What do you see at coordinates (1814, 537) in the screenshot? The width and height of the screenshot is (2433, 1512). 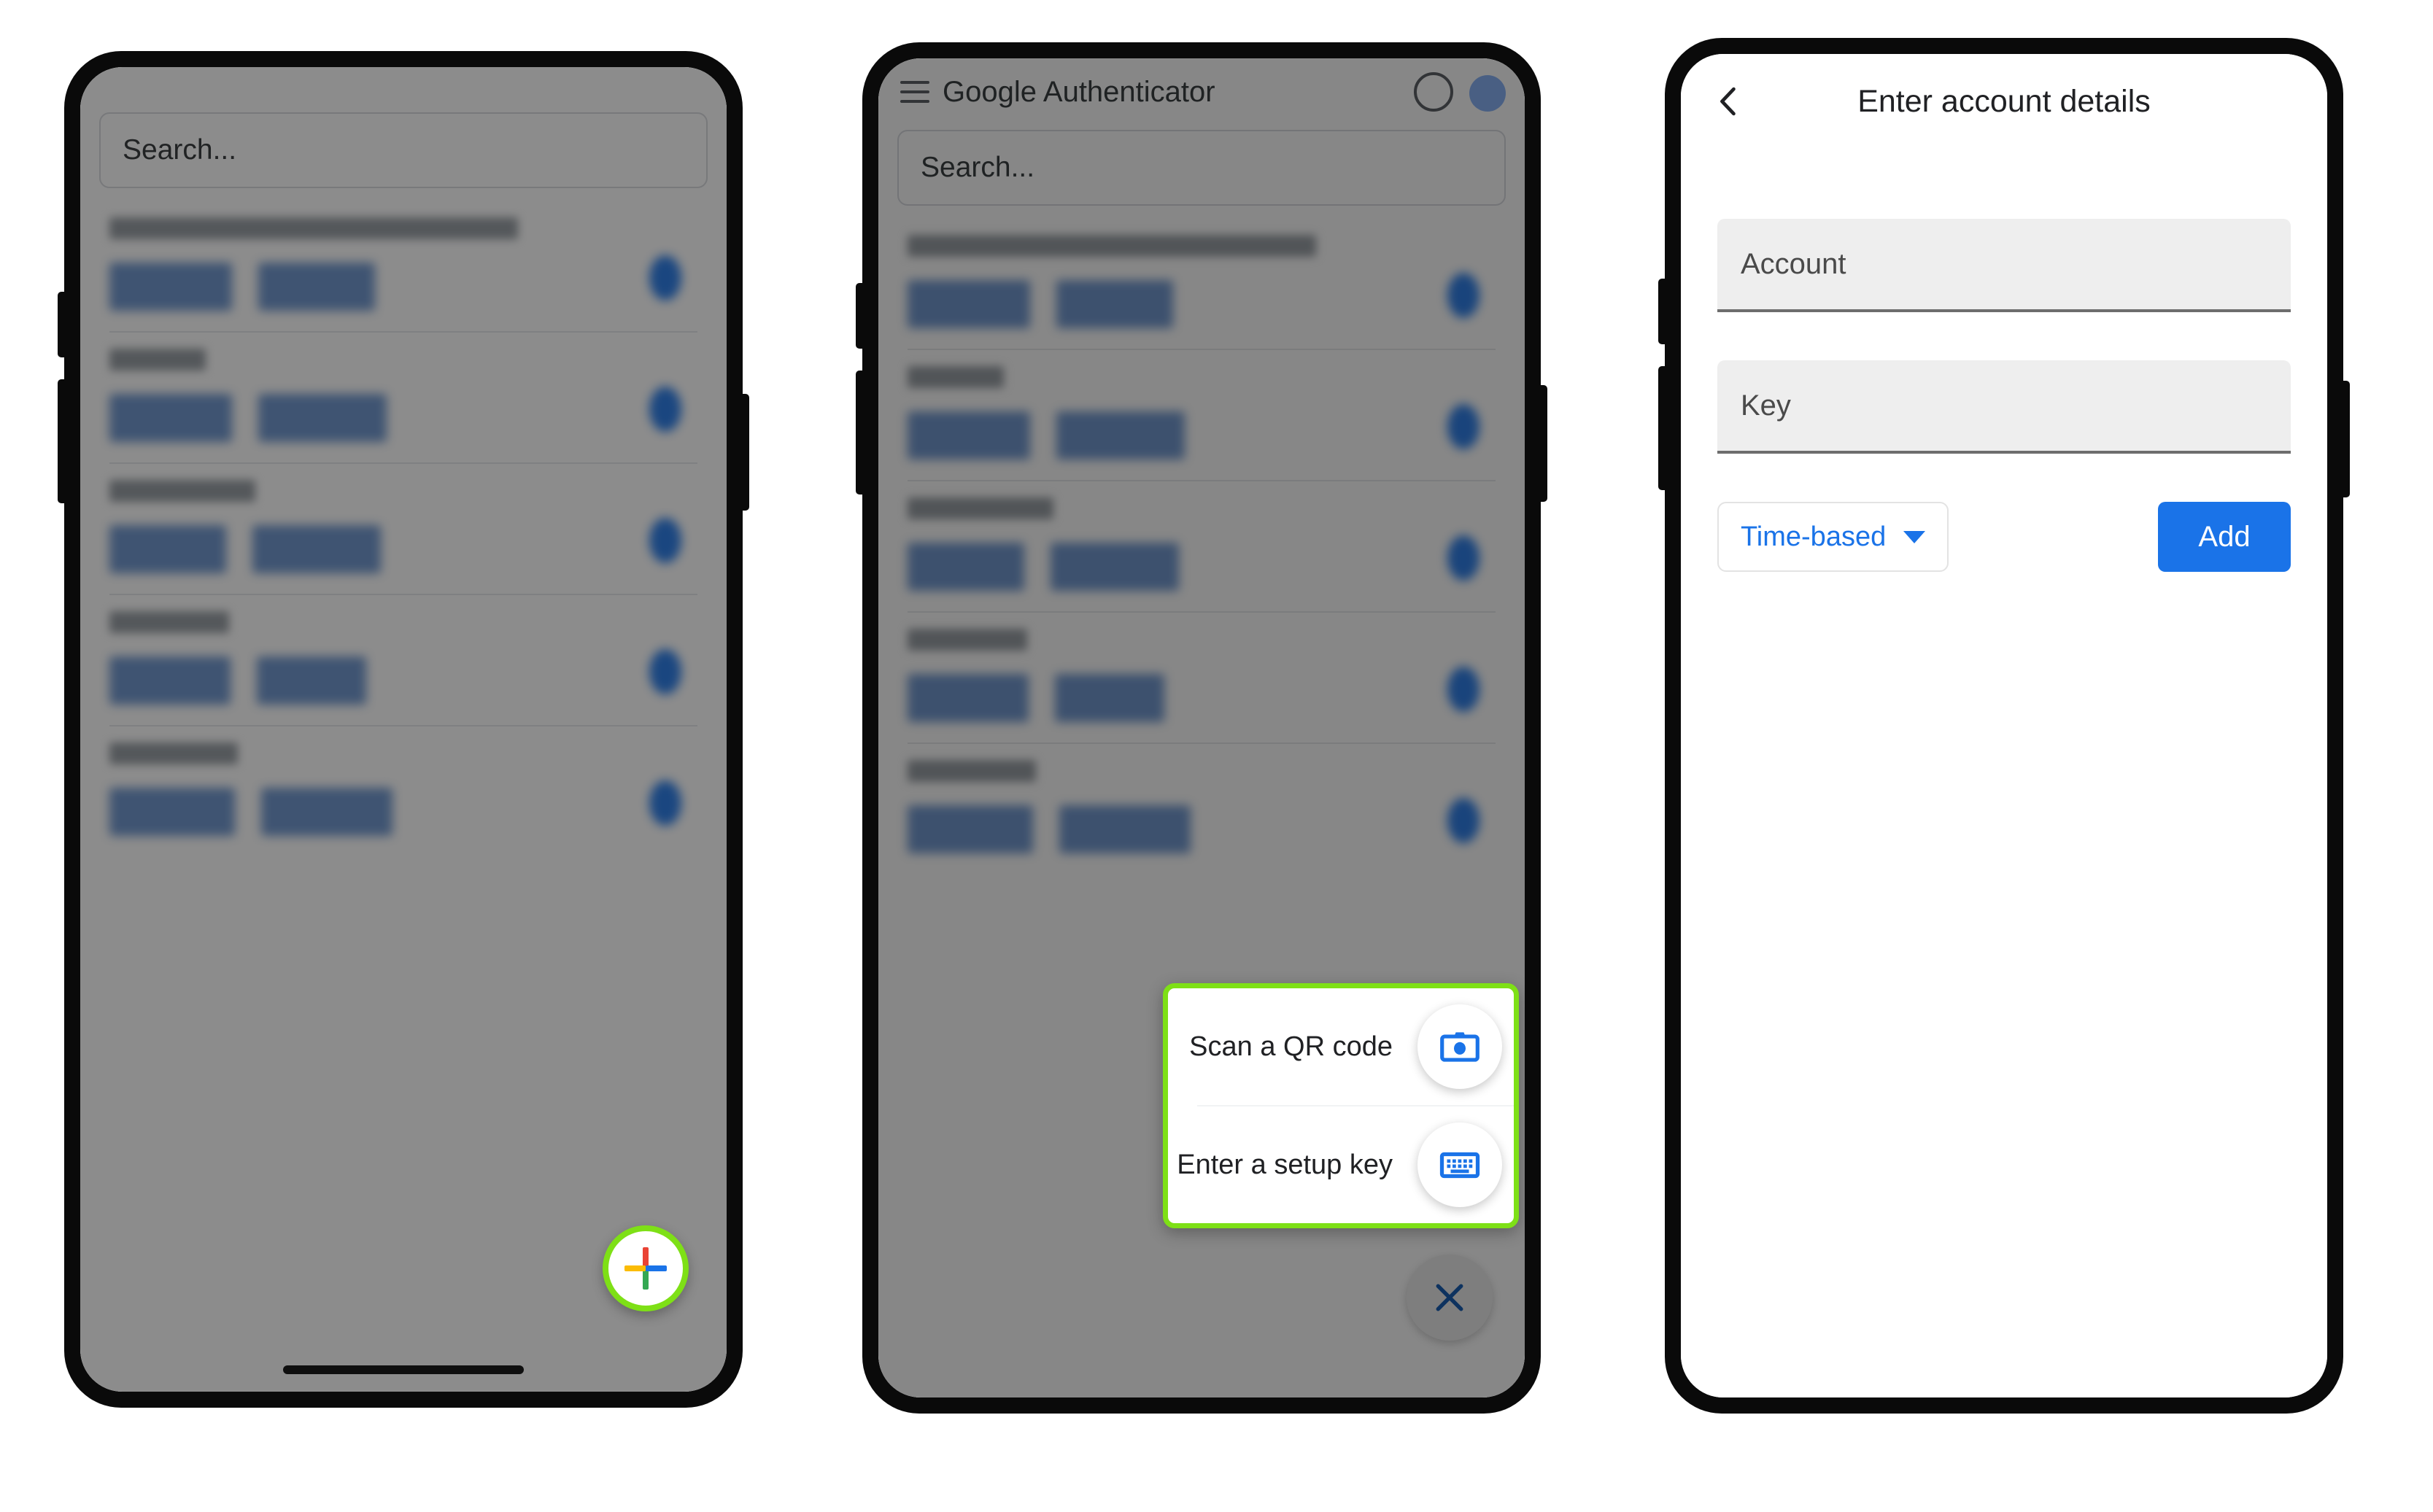 I see `otp-type-value: Time-based` at bounding box center [1814, 537].